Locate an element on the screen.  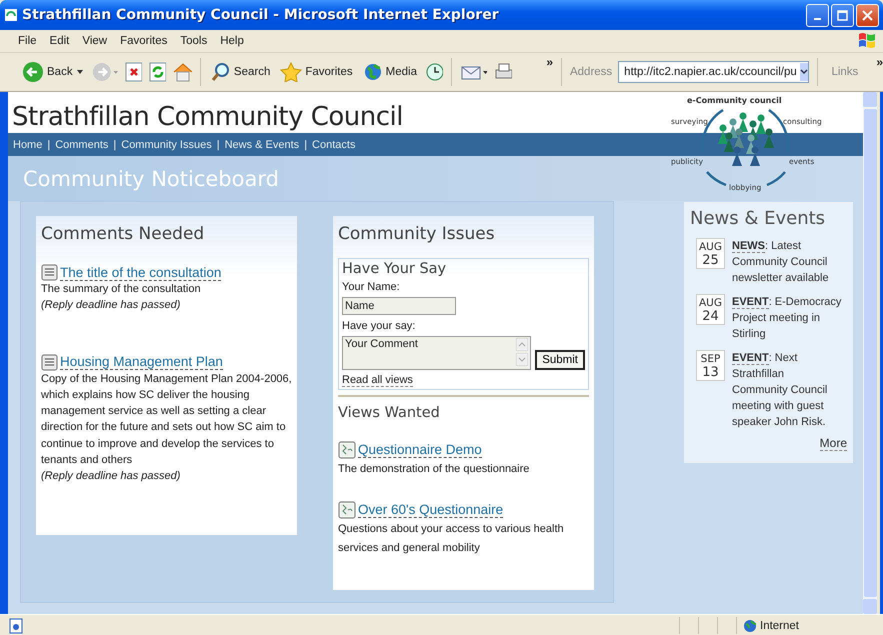
page-icon is located at coordinates (16, 626).